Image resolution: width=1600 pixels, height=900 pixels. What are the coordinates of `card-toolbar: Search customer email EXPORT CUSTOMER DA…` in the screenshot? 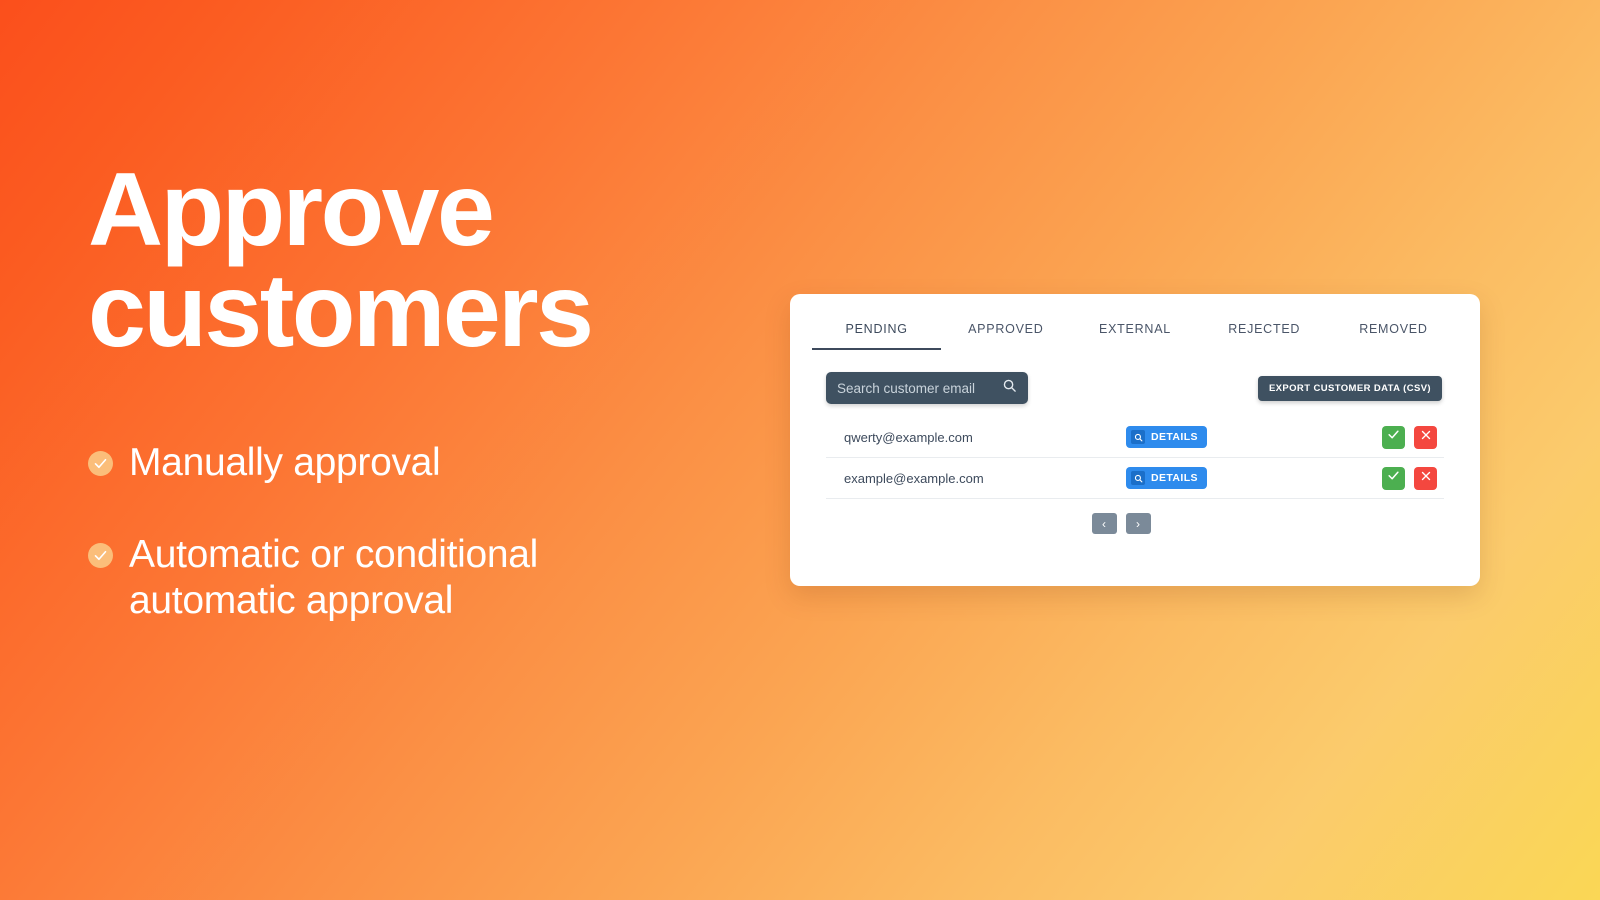 It's located at (1135, 377).